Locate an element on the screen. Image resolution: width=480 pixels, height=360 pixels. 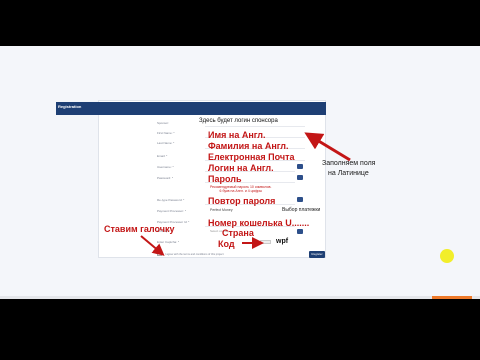
payment-processor-label: Payment Processor: * is located at coordinates (172, 211).